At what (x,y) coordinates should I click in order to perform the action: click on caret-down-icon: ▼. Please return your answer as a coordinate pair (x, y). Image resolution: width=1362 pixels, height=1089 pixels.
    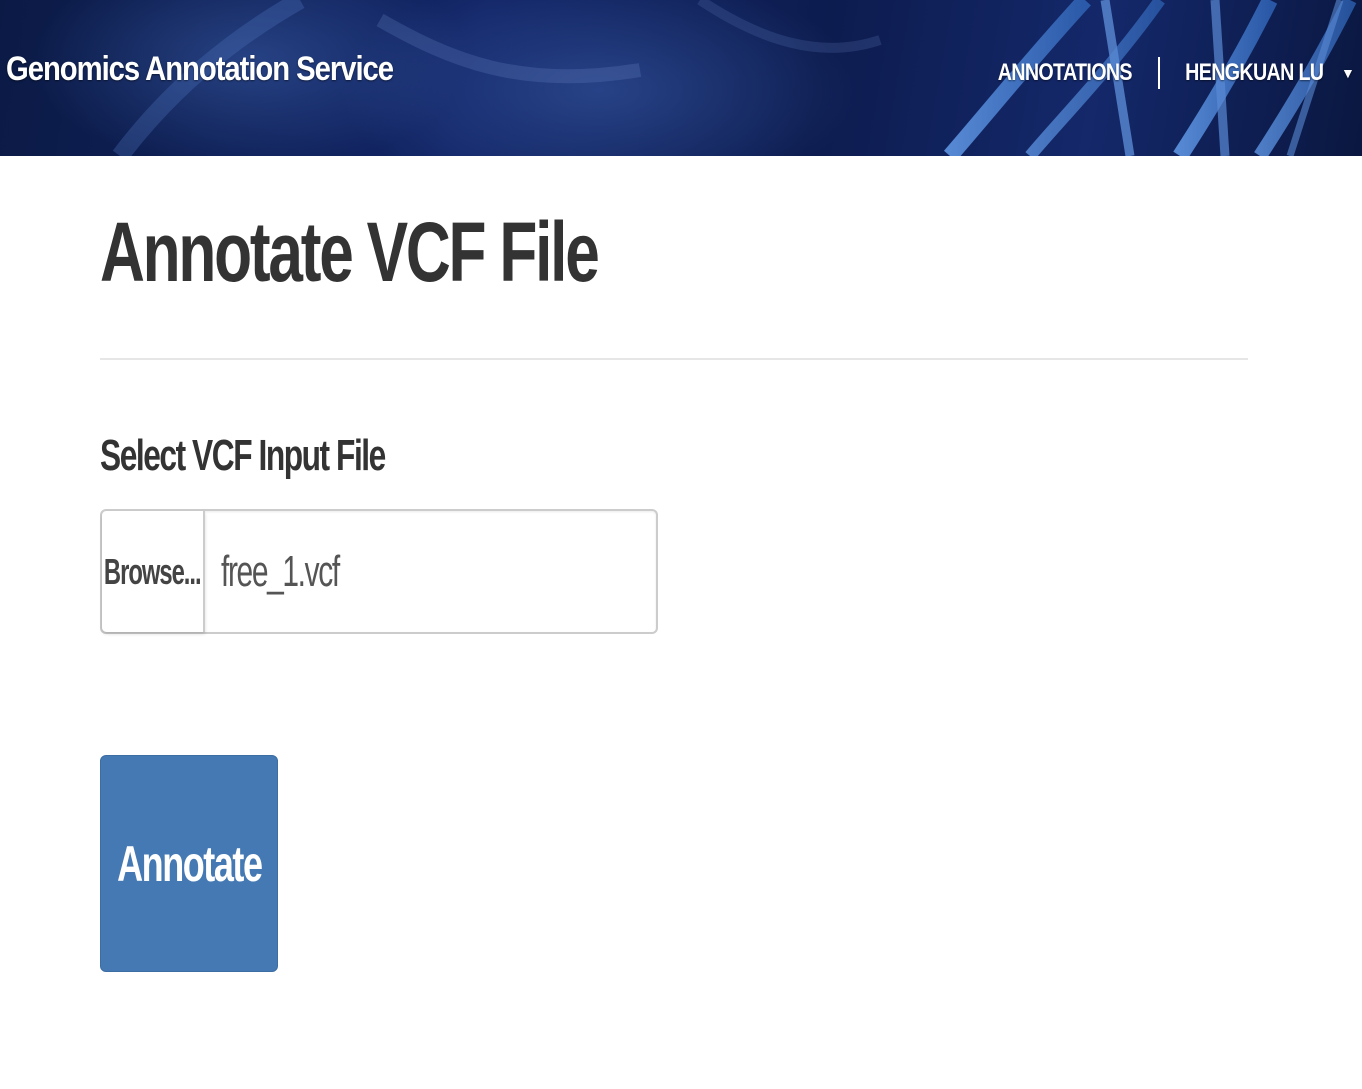
    Looking at the image, I should click on (1348, 73).